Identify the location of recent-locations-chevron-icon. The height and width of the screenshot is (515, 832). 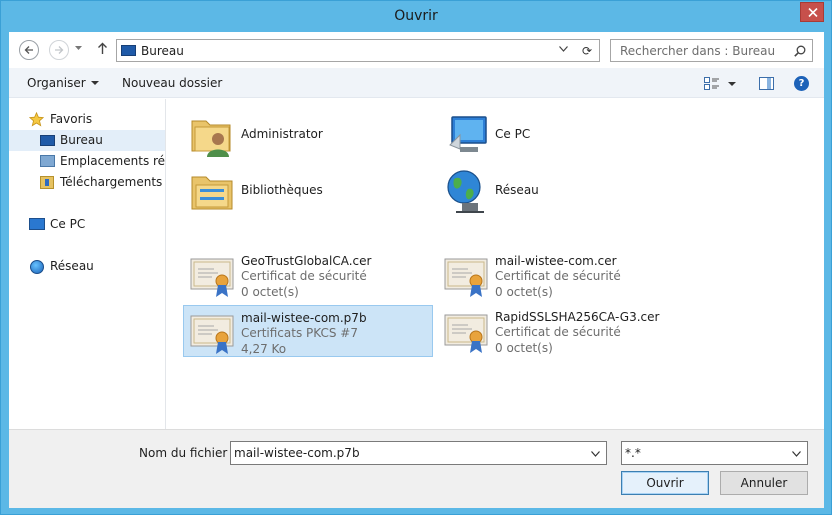
(78, 48).